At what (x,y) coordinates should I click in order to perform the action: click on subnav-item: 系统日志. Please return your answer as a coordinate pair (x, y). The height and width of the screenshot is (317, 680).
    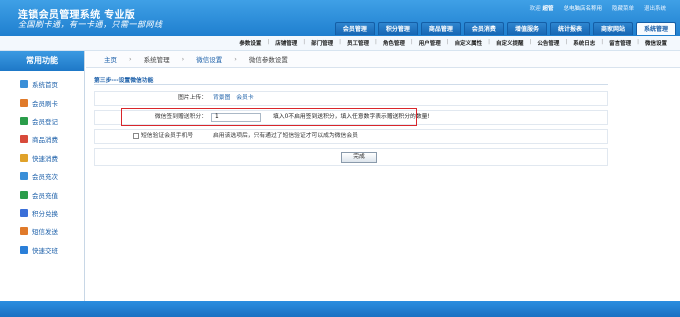
    Looking at the image, I should click on (584, 43).